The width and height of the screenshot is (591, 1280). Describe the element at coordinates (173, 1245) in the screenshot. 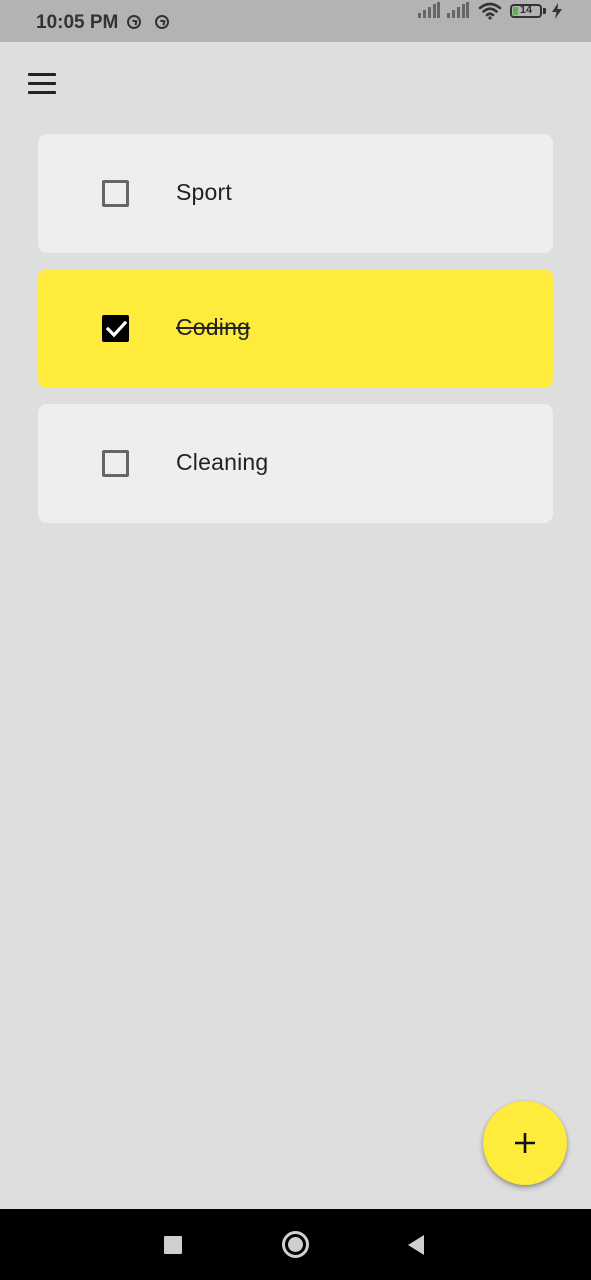

I see `recents-icon` at that location.